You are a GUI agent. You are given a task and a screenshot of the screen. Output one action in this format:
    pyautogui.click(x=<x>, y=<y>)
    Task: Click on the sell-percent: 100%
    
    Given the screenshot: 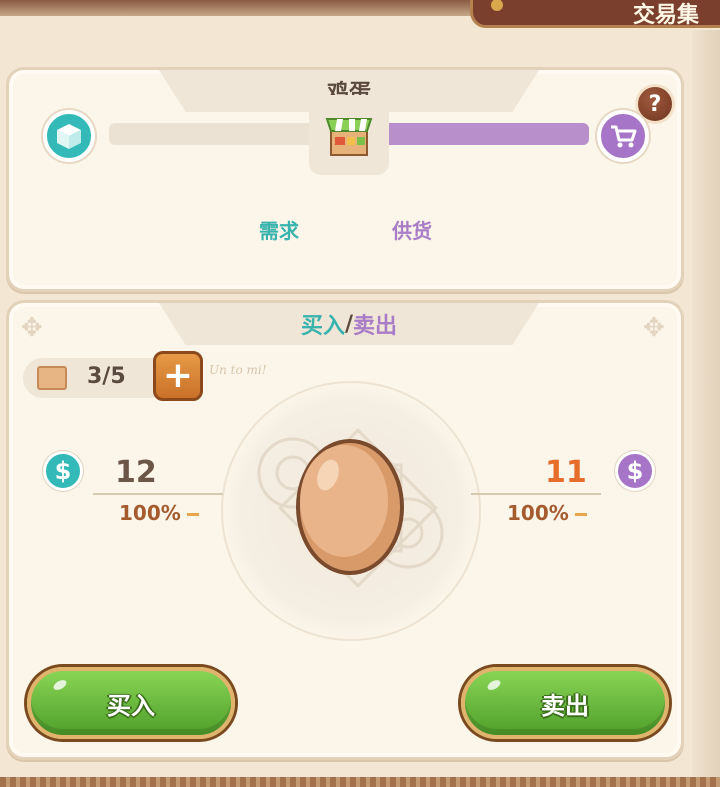 What is the action you would take?
    pyautogui.click(x=547, y=513)
    